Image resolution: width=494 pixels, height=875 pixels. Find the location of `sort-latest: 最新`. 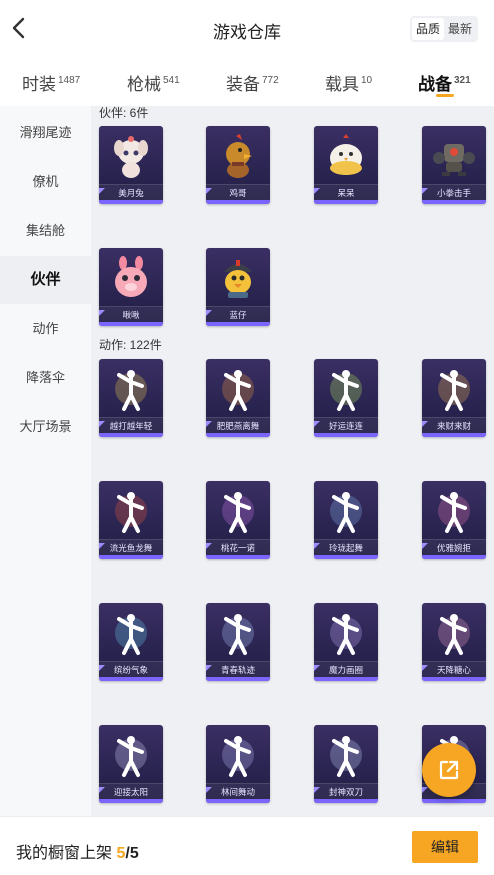

sort-latest: 最新 is located at coordinates (460, 29).